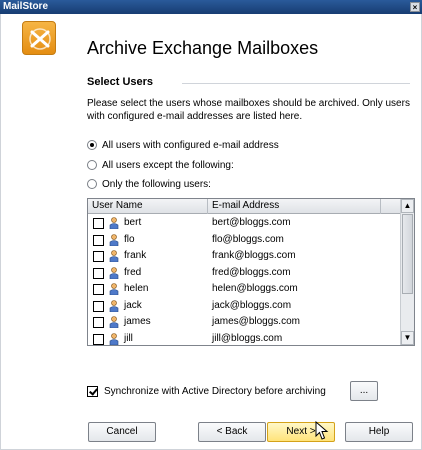 This screenshot has height=450, width=422. Describe the element at coordinates (251, 222) in the screenshot. I see `email-cell: bert@bloggs.com` at that location.